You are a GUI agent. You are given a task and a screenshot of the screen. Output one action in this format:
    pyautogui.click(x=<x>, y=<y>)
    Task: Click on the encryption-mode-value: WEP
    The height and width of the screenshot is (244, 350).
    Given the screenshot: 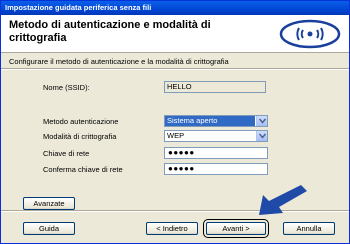 What is the action you would take?
    pyautogui.click(x=176, y=135)
    